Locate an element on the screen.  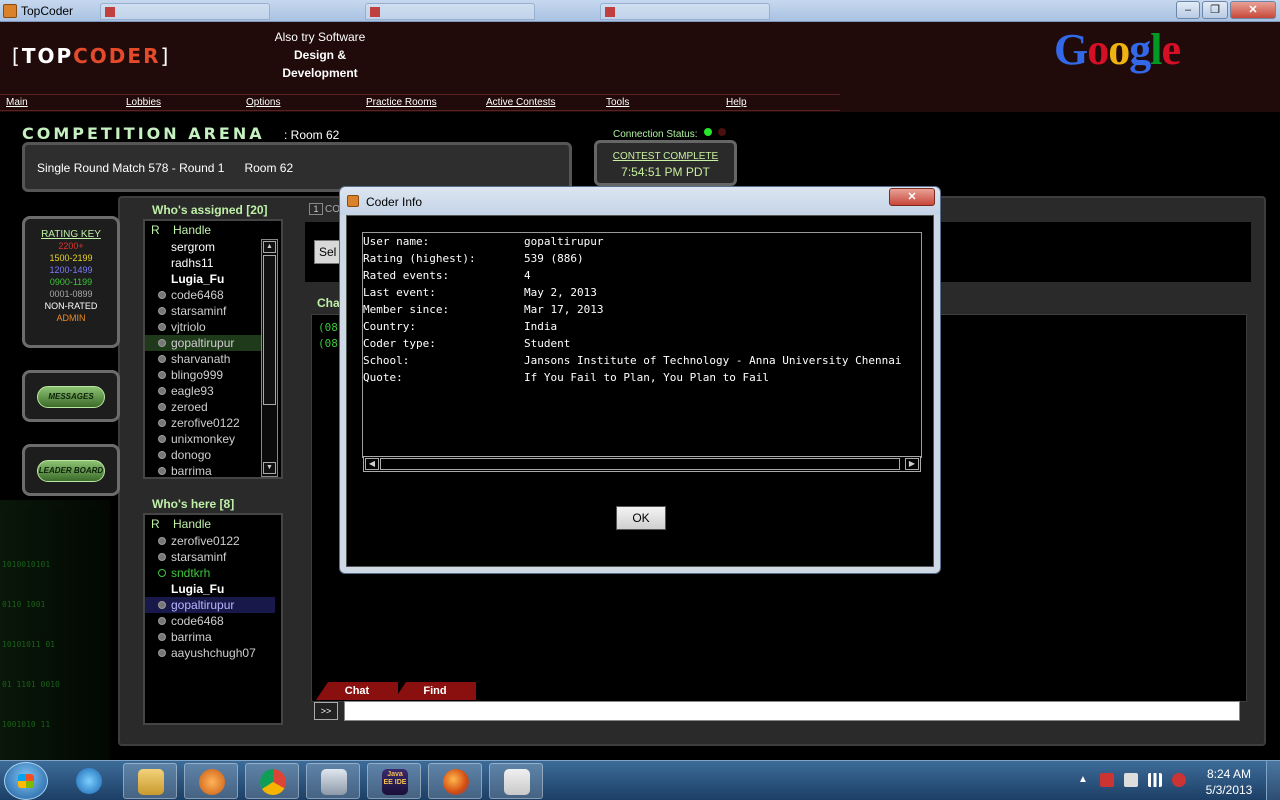
messages-button: MESSAGES is located at coordinates (71, 396).